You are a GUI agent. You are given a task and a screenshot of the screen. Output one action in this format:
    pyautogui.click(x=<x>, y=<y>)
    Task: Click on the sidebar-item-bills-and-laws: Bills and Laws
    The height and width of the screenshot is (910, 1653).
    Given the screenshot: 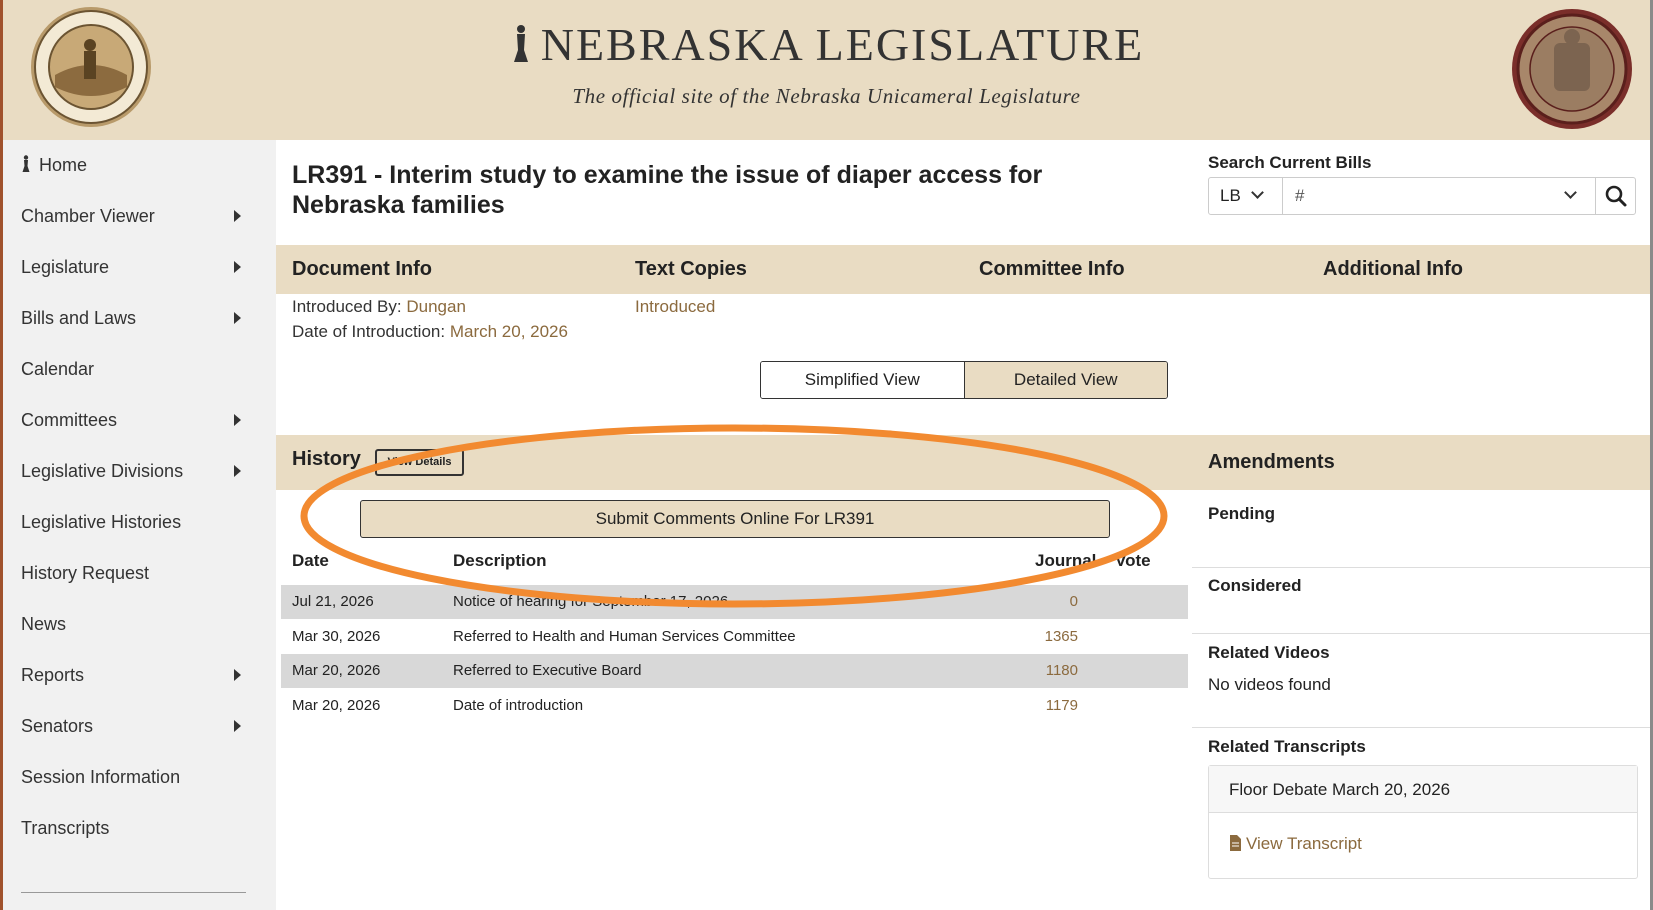 What is the action you would take?
    pyautogui.click(x=136, y=318)
    